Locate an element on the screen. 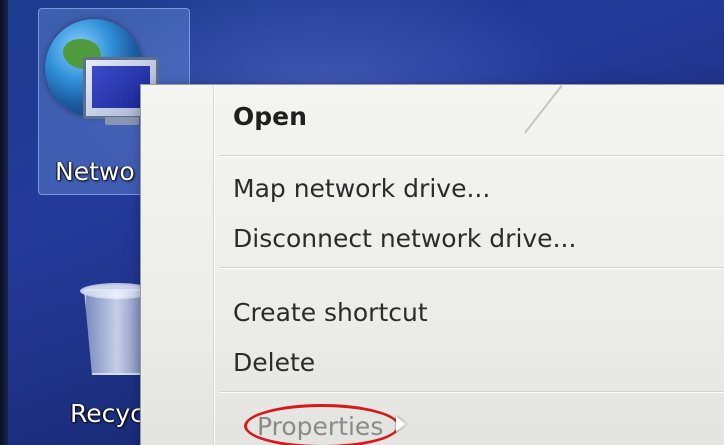 This screenshot has height=445, width=724. menu-gutter is located at coordinates (214, 265).